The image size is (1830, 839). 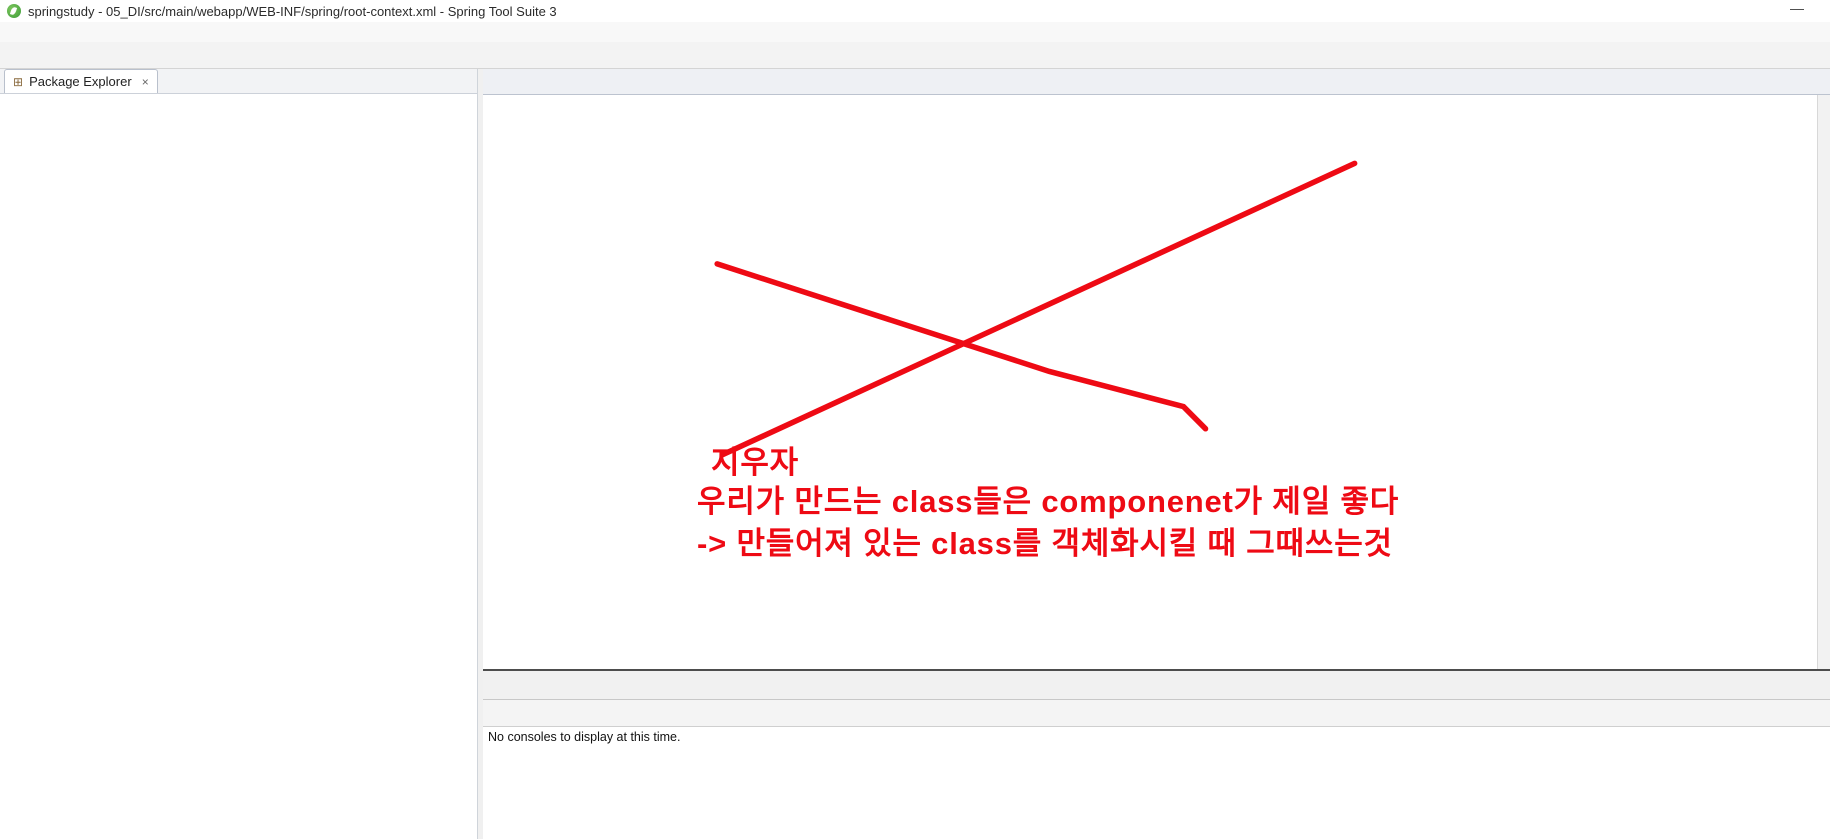 I want to click on spring-leaf-logo-icon, so click(x=14, y=11).